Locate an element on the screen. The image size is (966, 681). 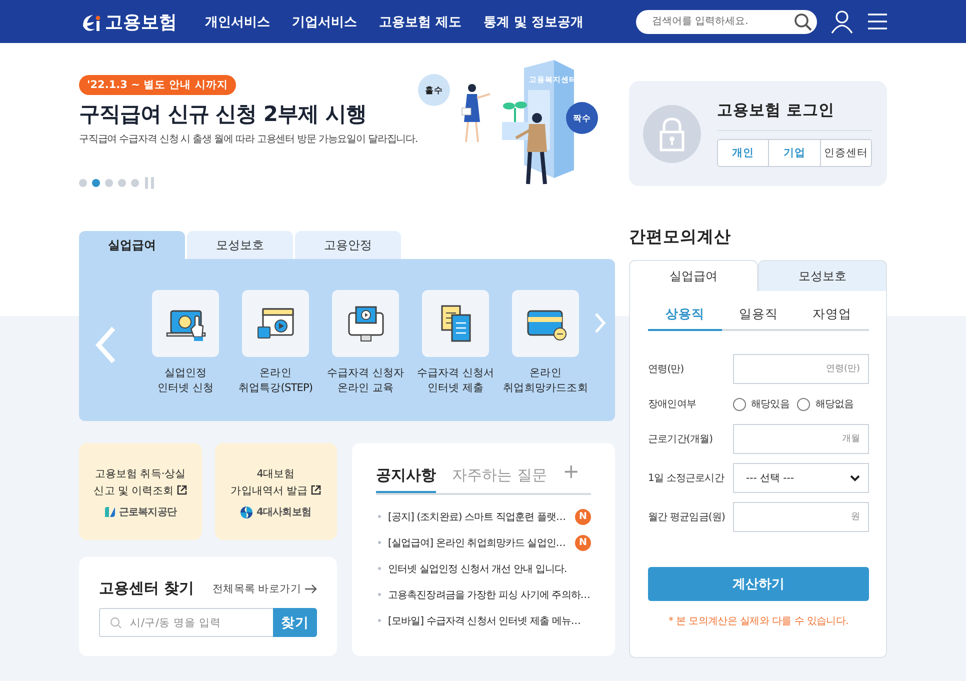
select-field: --- 선택 --- is located at coordinates (801, 478).